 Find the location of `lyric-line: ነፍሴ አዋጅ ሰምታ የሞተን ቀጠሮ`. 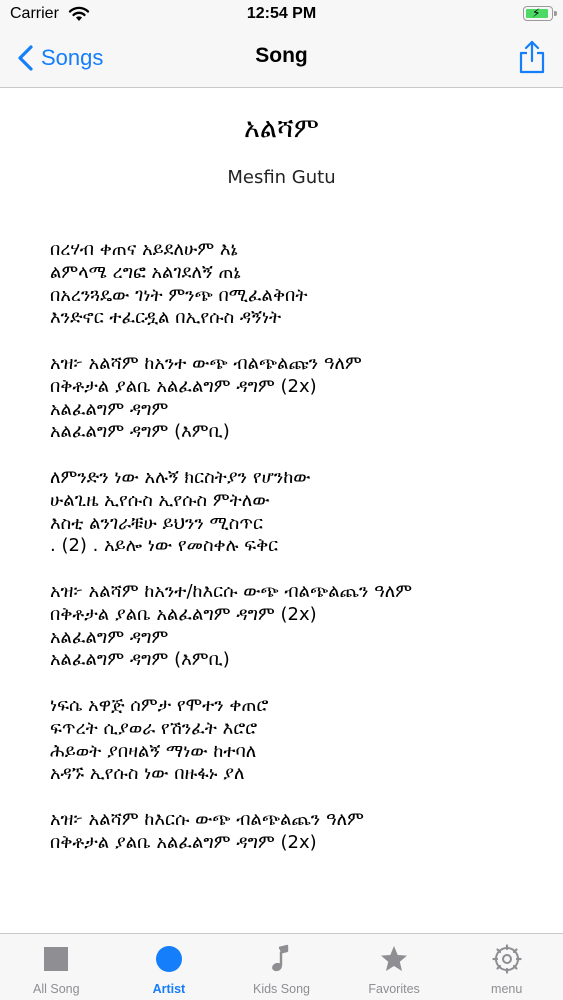

lyric-line: ነፍሴ አዋጅ ሰምታ የሞተን ቀጠሮ is located at coordinates (159, 705).